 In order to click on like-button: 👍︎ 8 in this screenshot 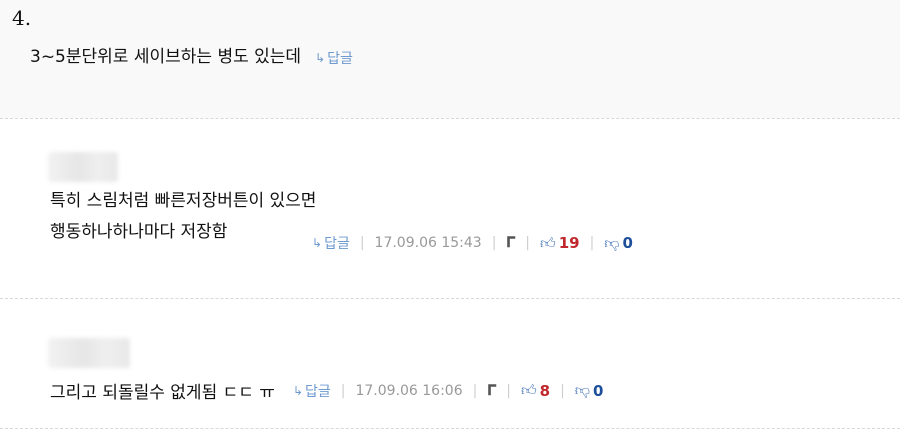, I will do `click(535, 390)`.